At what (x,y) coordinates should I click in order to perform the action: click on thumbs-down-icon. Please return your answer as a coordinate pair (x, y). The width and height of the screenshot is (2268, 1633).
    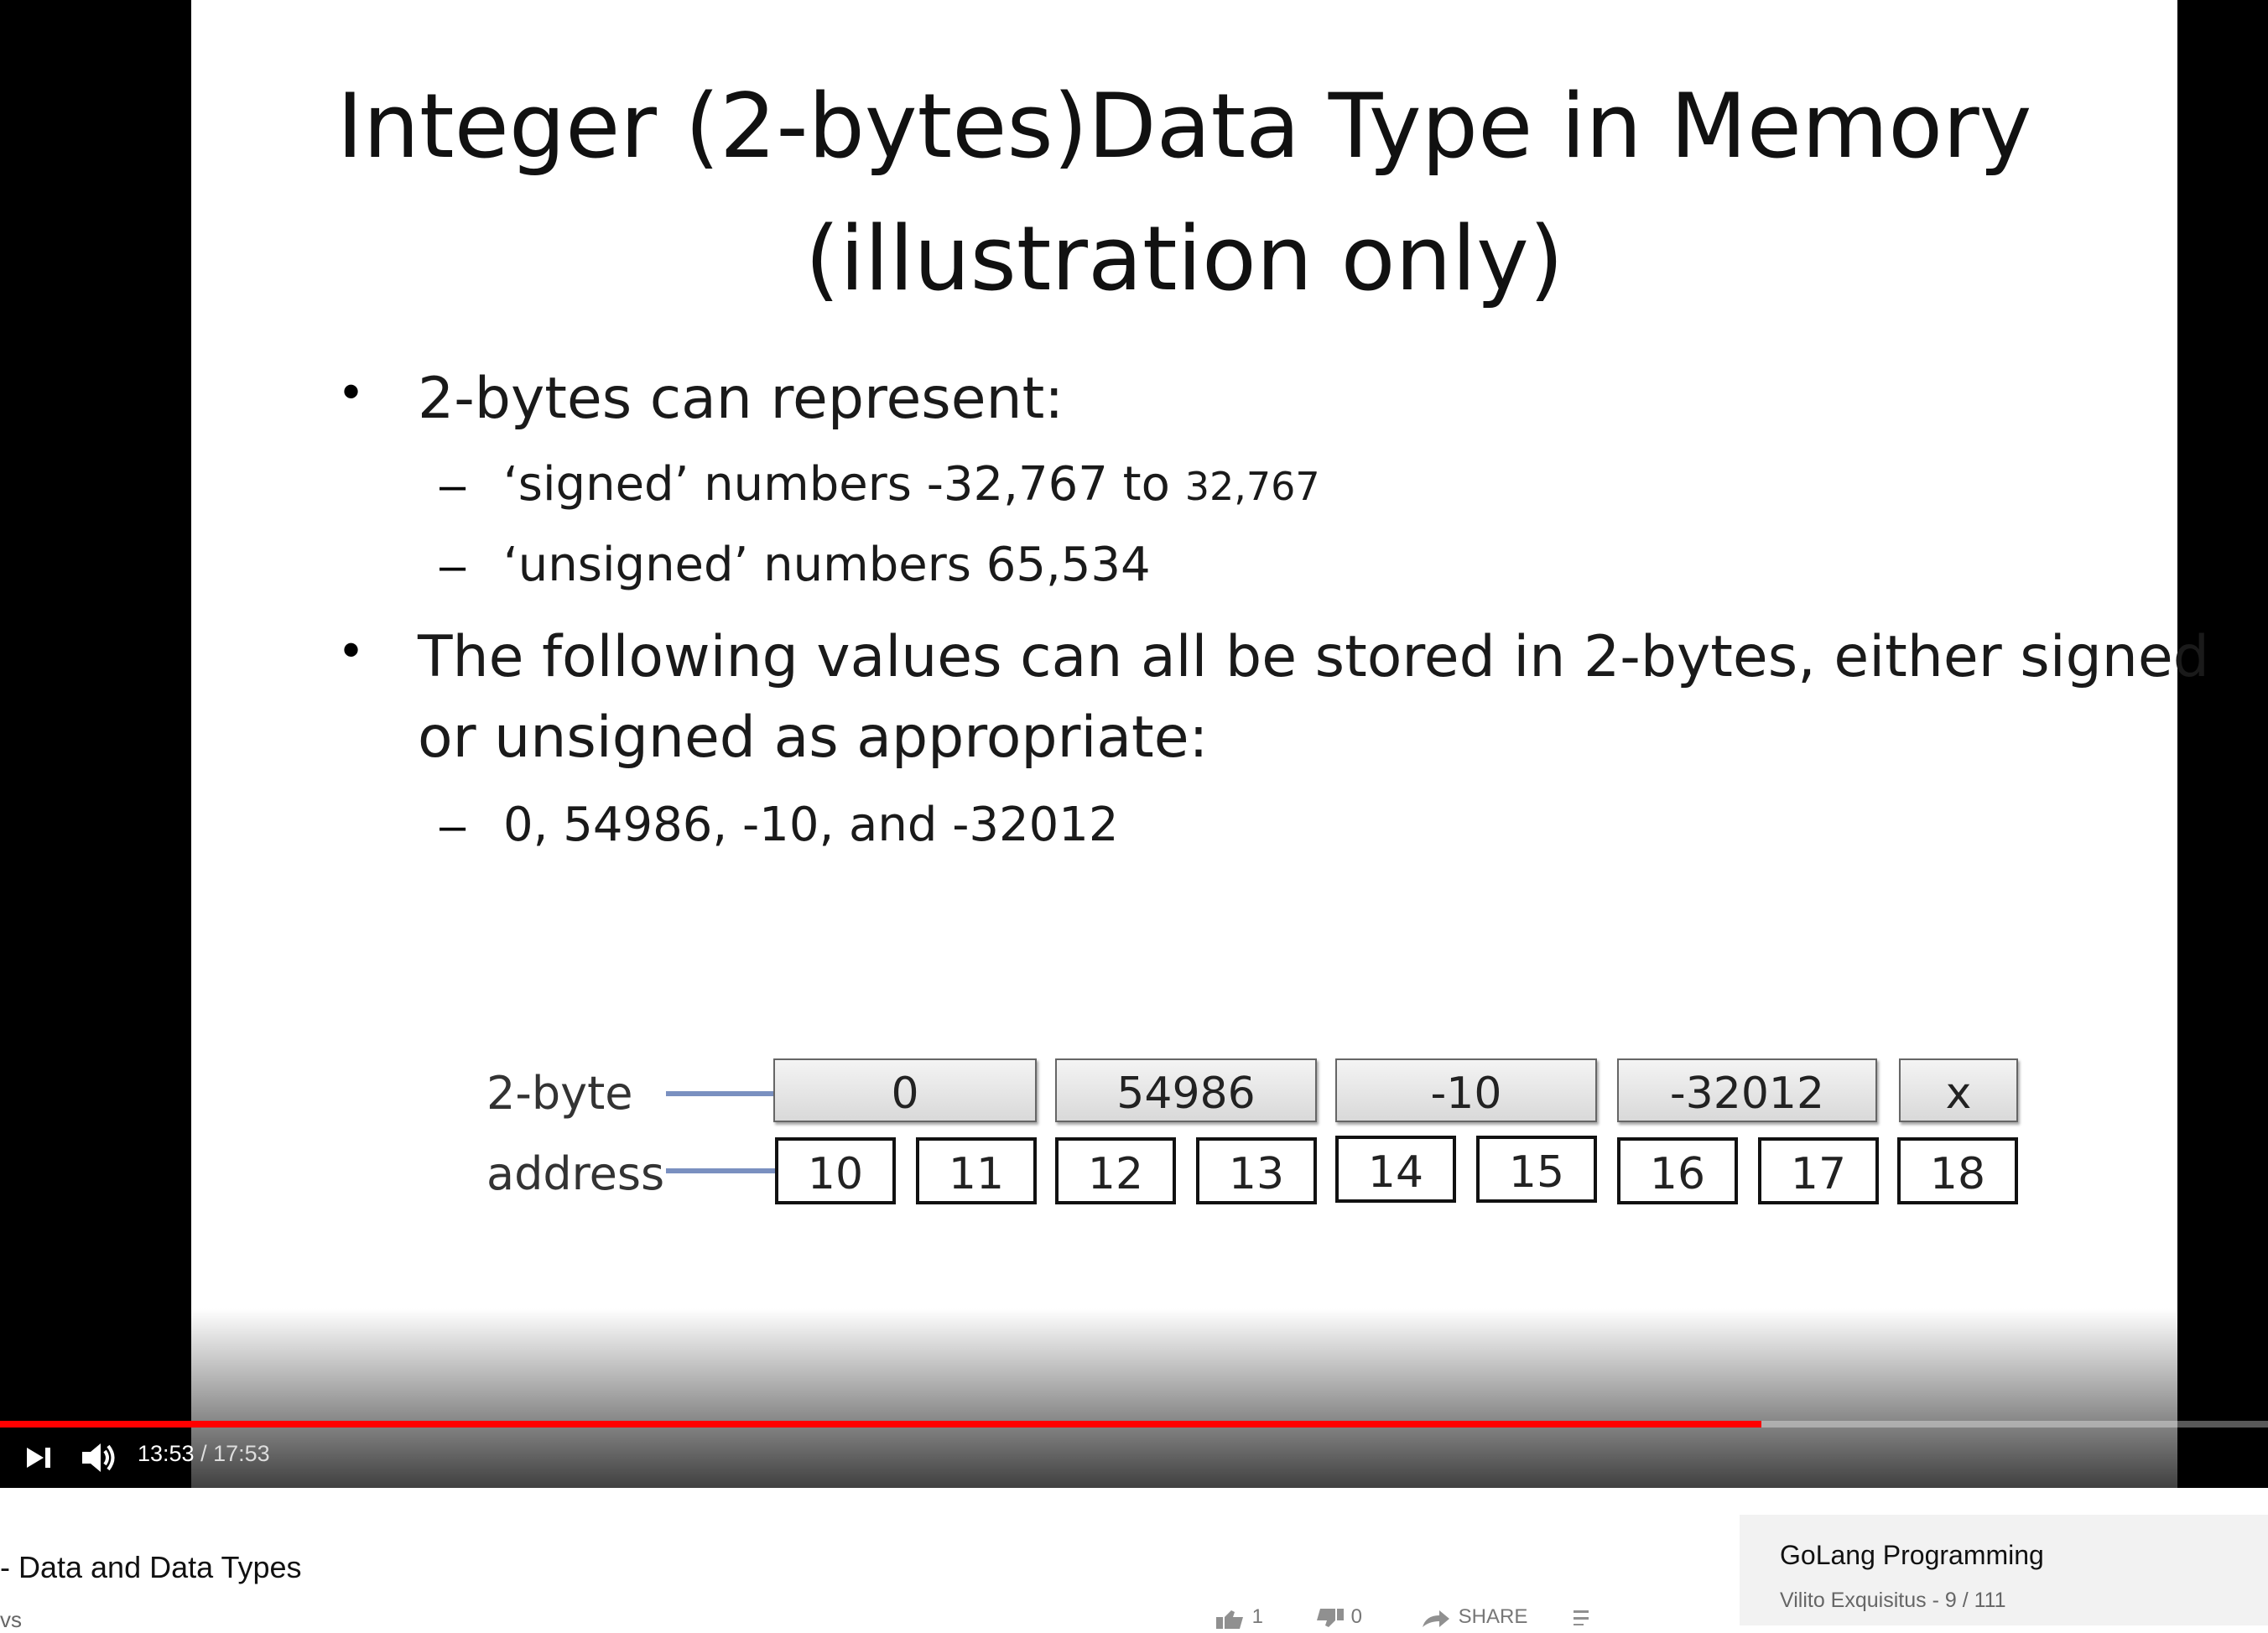
    Looking at the image, I should click on (1330, 1618).